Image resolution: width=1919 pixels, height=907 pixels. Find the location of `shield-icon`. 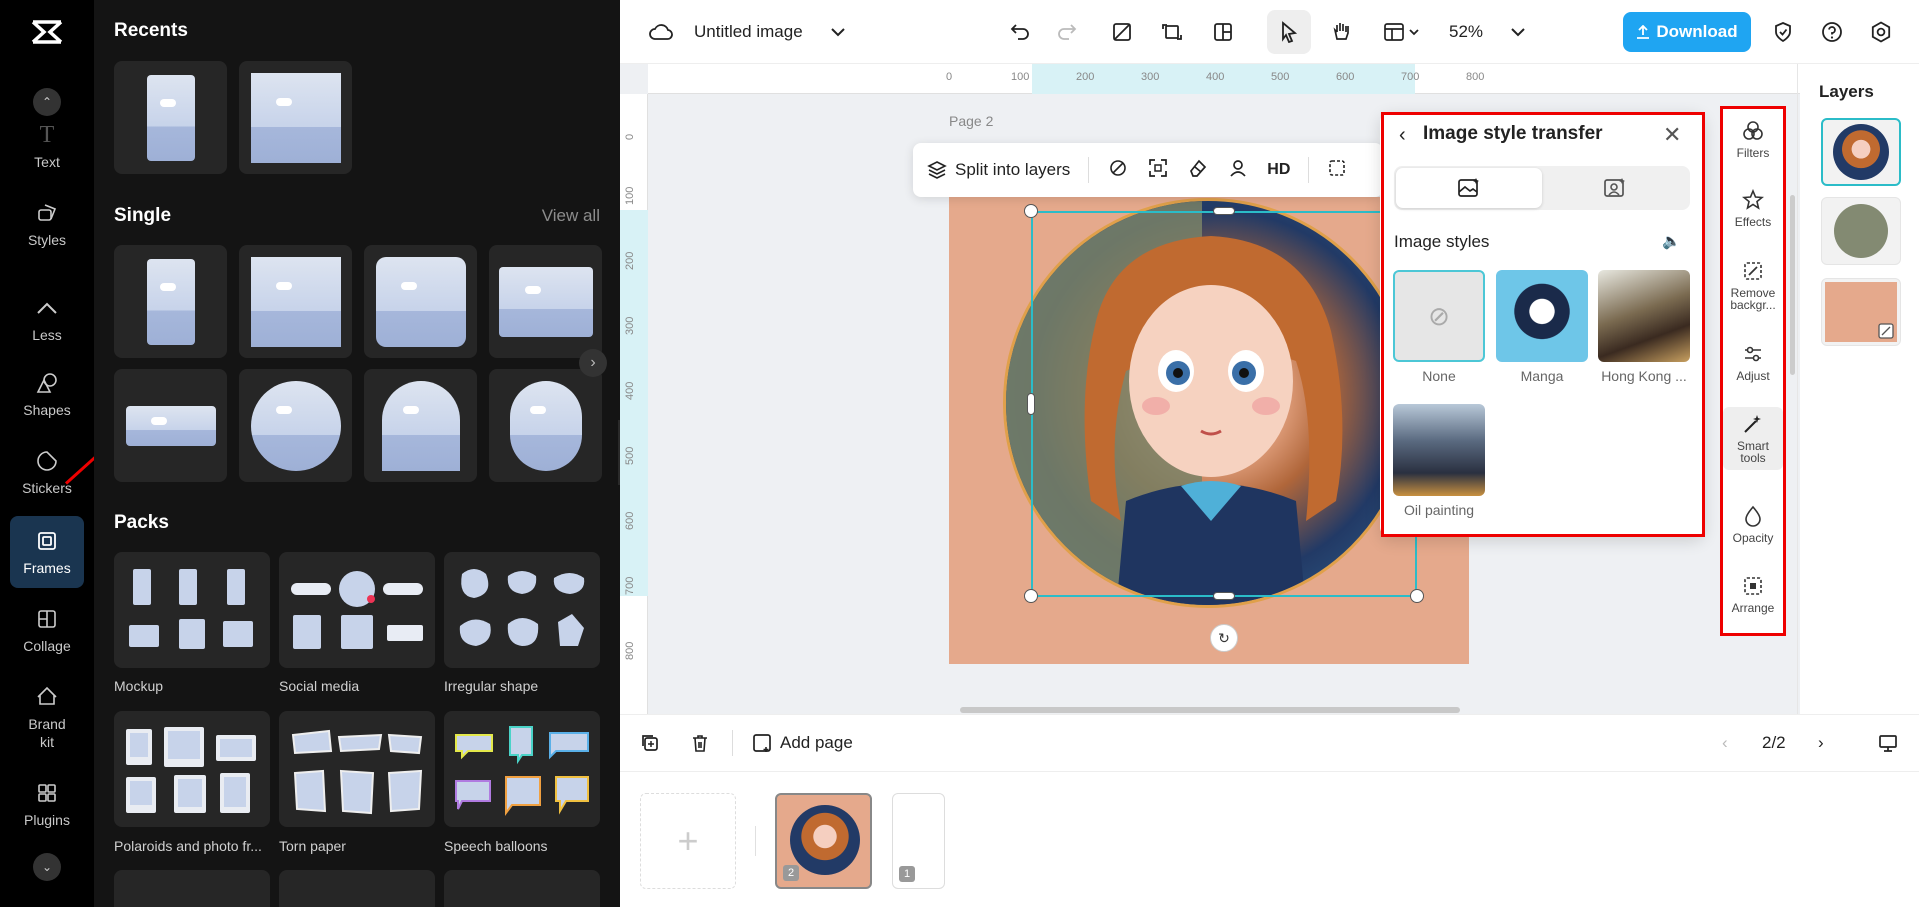

shield-icon is located at coordinates (1783, 32).